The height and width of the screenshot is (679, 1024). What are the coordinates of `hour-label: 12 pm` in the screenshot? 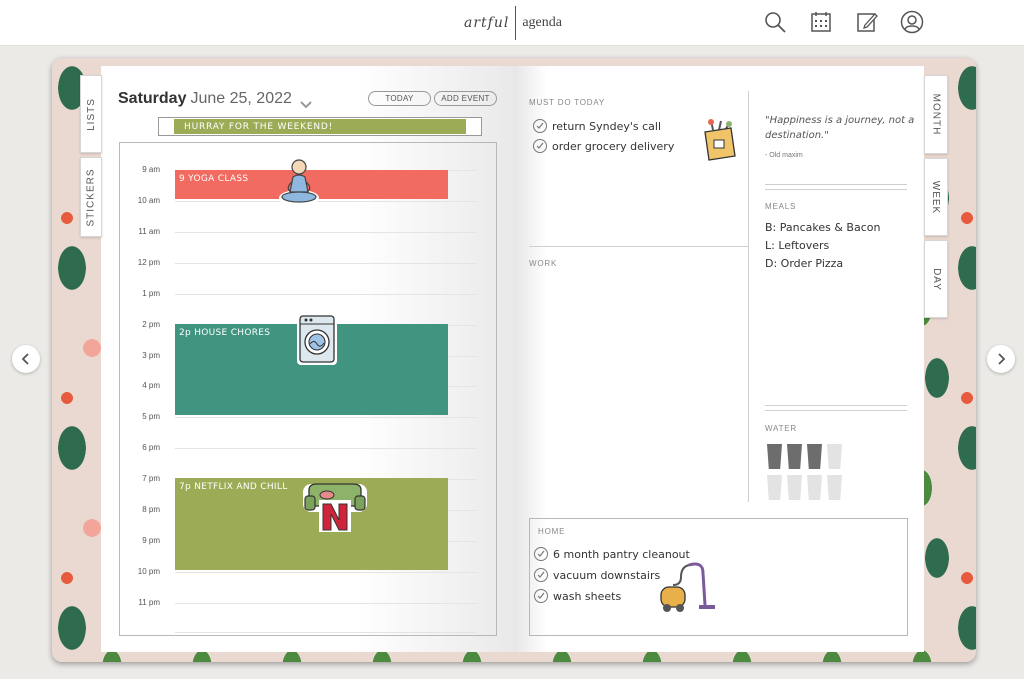 It's located at (148, 262).